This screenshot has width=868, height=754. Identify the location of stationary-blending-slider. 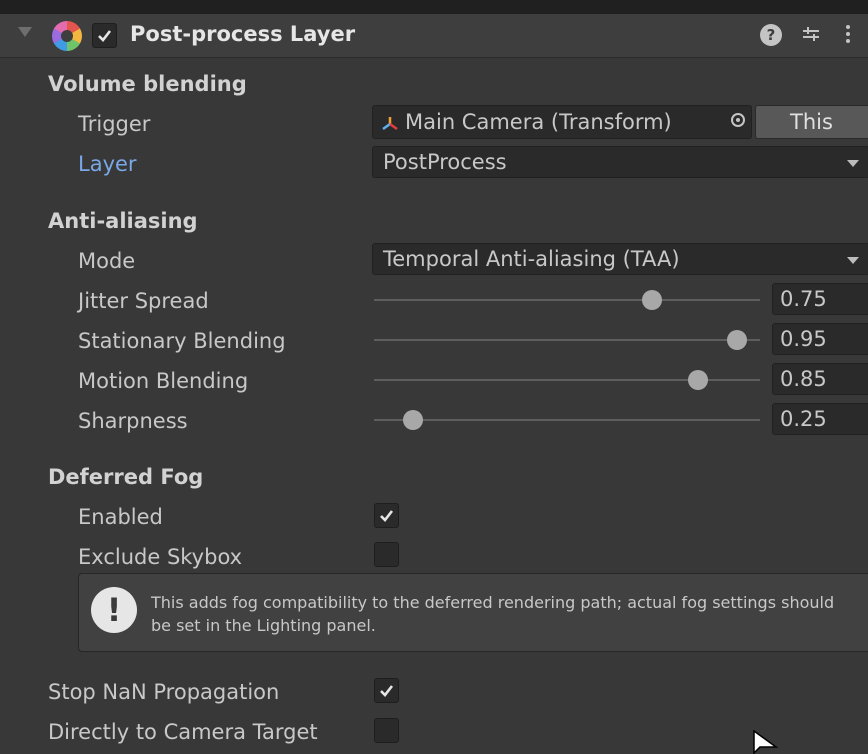
(567, 340).